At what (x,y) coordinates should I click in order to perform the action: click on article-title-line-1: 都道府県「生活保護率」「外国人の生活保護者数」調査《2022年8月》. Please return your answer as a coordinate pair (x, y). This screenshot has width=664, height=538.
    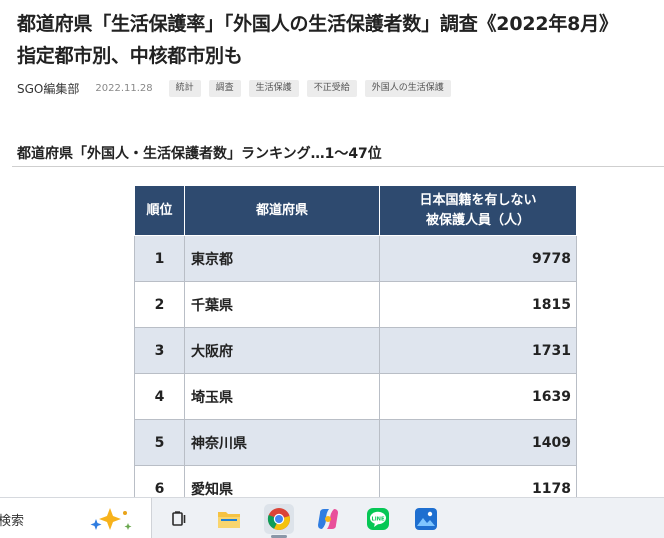
    Looking at the image, I should click on (317, 24).